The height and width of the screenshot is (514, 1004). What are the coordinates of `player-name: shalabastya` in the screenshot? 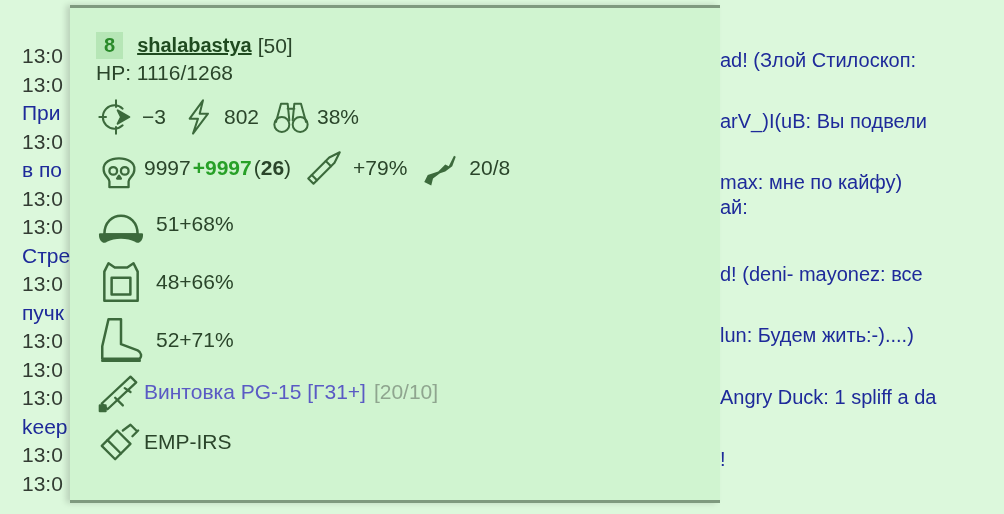 It's located at (194, 45).